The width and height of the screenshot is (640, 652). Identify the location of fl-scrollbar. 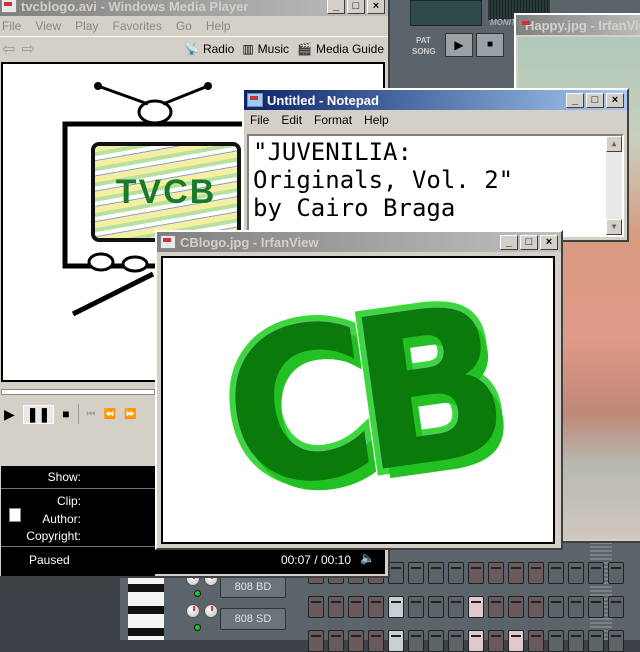
(601, 590).